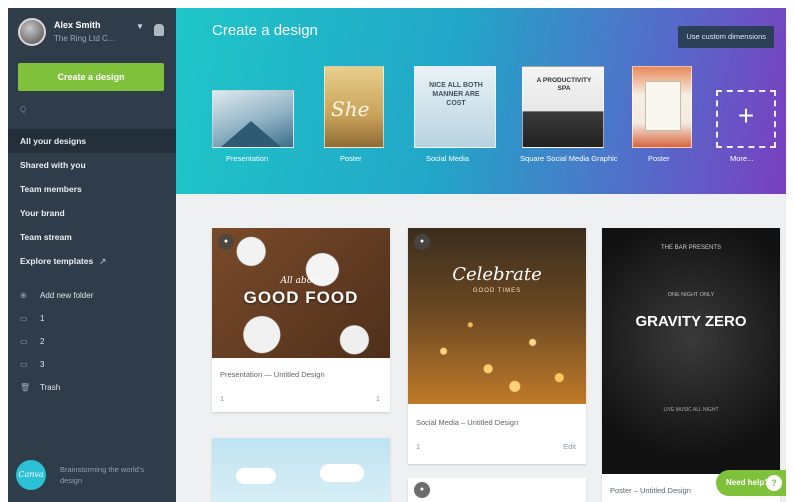  What do you see at coordinates (247, 158) in the screenshot?
I see `template-label: Presentation` at bounding box center [247, 158].